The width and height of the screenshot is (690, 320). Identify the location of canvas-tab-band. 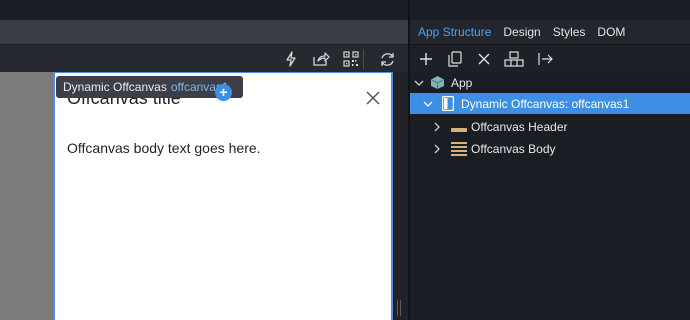
(204, 32).